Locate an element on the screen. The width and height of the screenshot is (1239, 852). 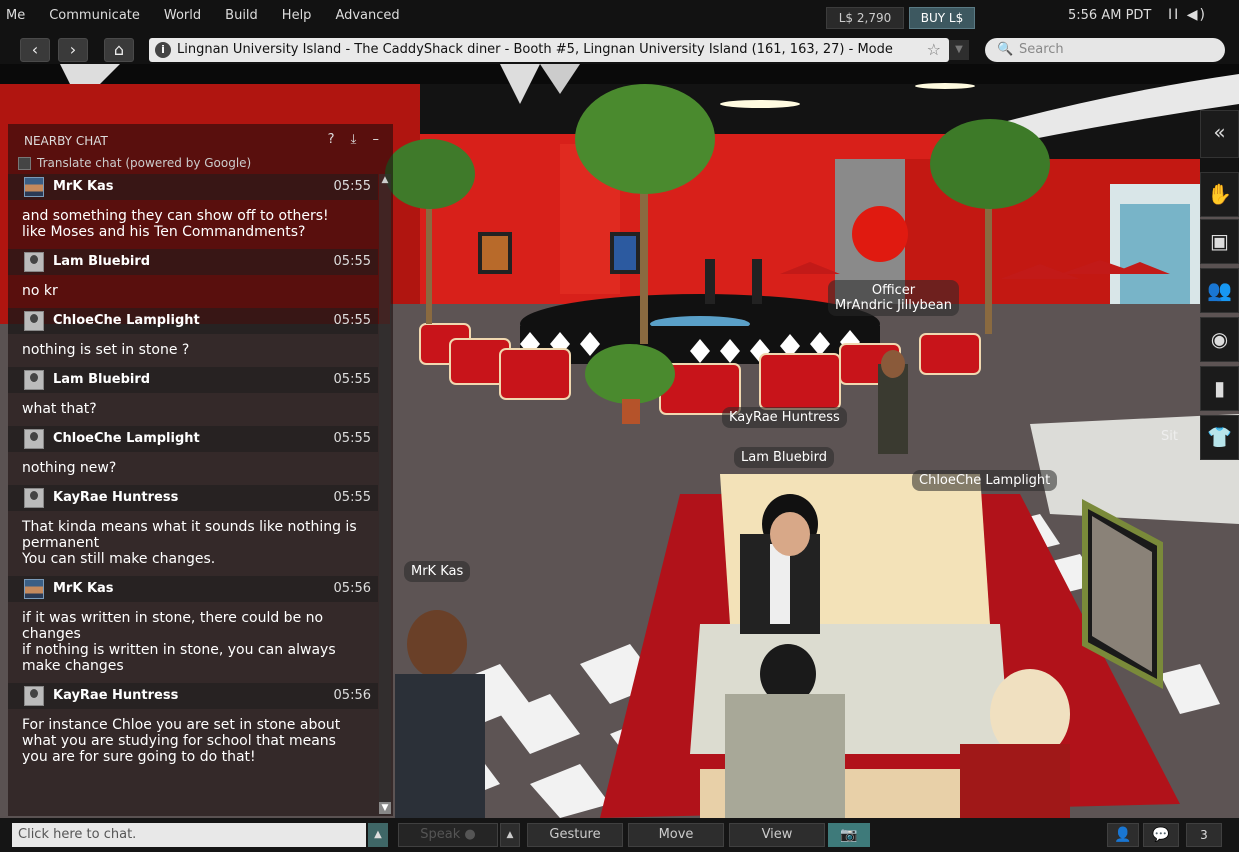
scroll-up-icon: ▲ is located at coordinates (385, 180).